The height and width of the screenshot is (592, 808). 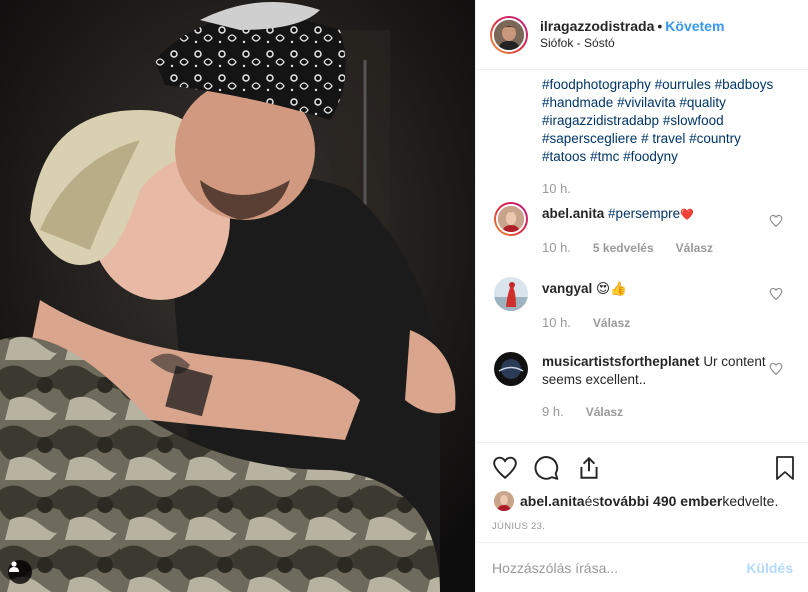 I want to click on hashtag-link: #ourrules, so click(x=683, y=84).